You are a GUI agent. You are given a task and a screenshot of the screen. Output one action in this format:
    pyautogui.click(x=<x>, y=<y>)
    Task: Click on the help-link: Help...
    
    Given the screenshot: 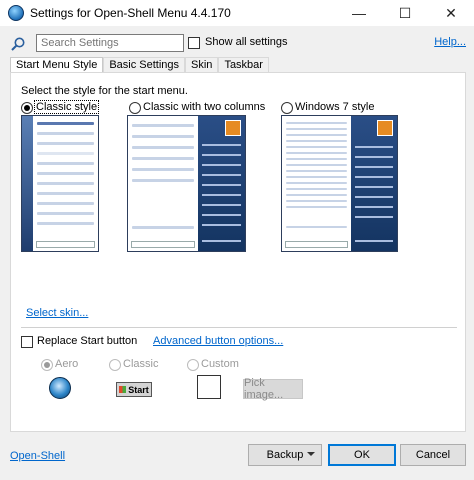 What is the action you would take?
    pyautogui.click(x=450, y=42)
    